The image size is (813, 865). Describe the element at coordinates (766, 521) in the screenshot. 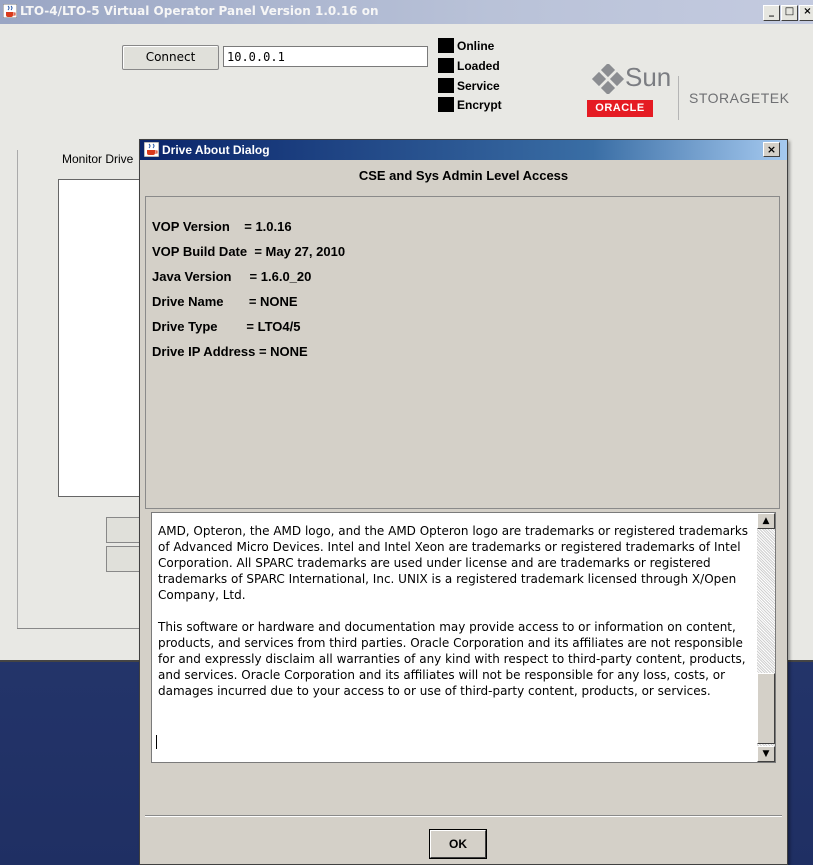

I see `scroll-up-arrow-icon: ▲` at that location.